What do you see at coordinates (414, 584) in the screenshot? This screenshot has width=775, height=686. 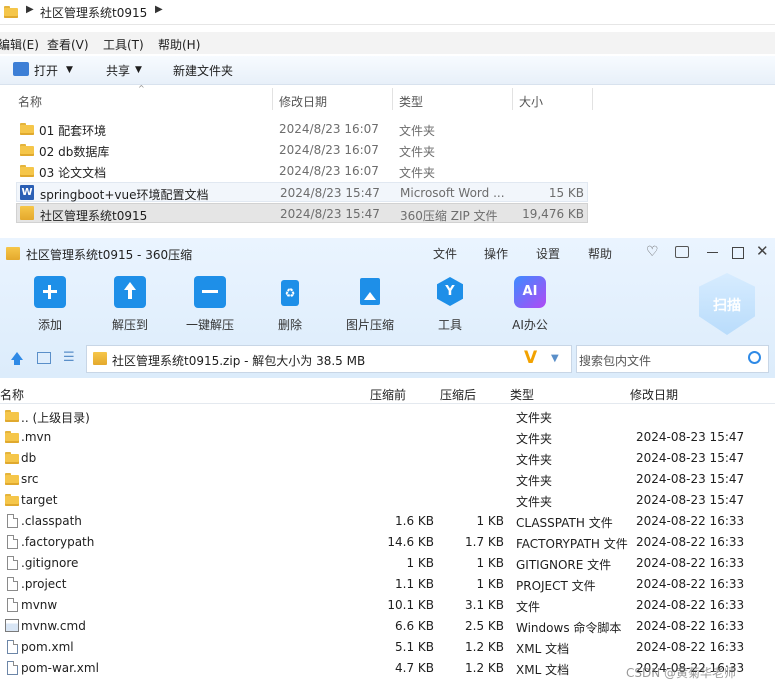 I see `item-packed-size: 1.1 KB` at bounding box center [414, 584].